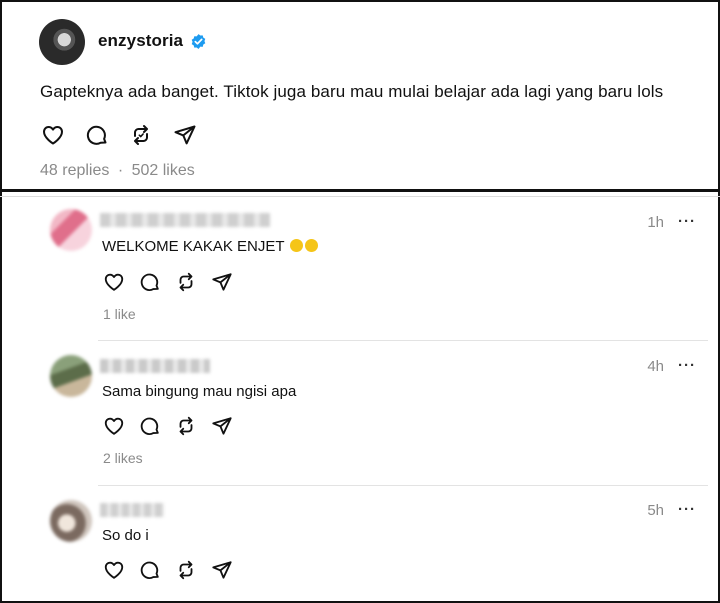 The width and height of the screenshot is (720, 603). What do you see at coordinates (655, 366) in the screenshot?
I see `reply-time: 4h` at bounding box center [655, 366].